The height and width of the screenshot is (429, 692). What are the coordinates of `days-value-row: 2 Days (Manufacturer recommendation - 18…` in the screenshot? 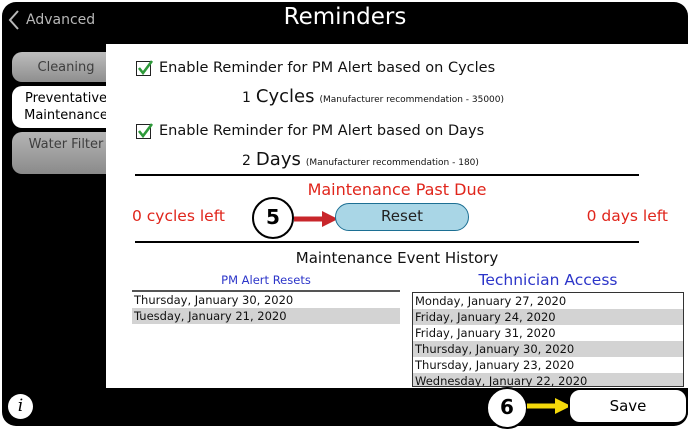 It's located at (360, 159).